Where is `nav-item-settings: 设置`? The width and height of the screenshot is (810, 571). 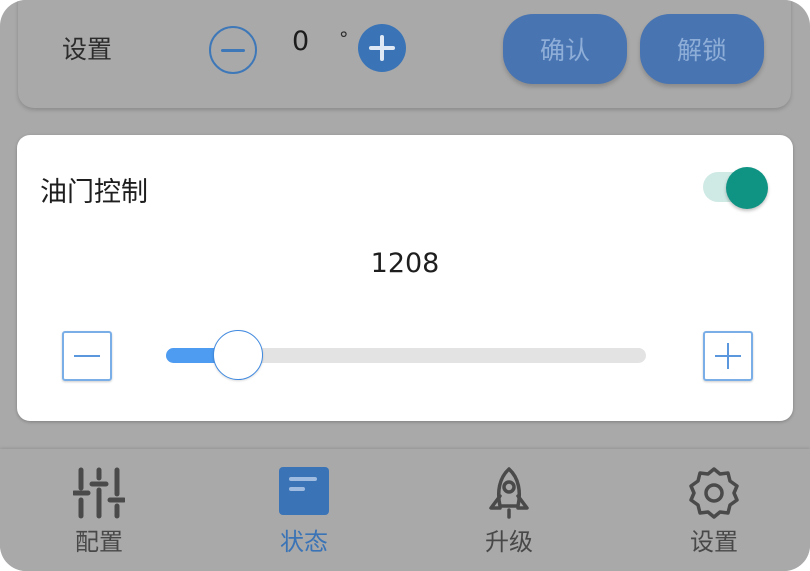
nav-item-settings: 设置 is located at coordinates (714, 510).